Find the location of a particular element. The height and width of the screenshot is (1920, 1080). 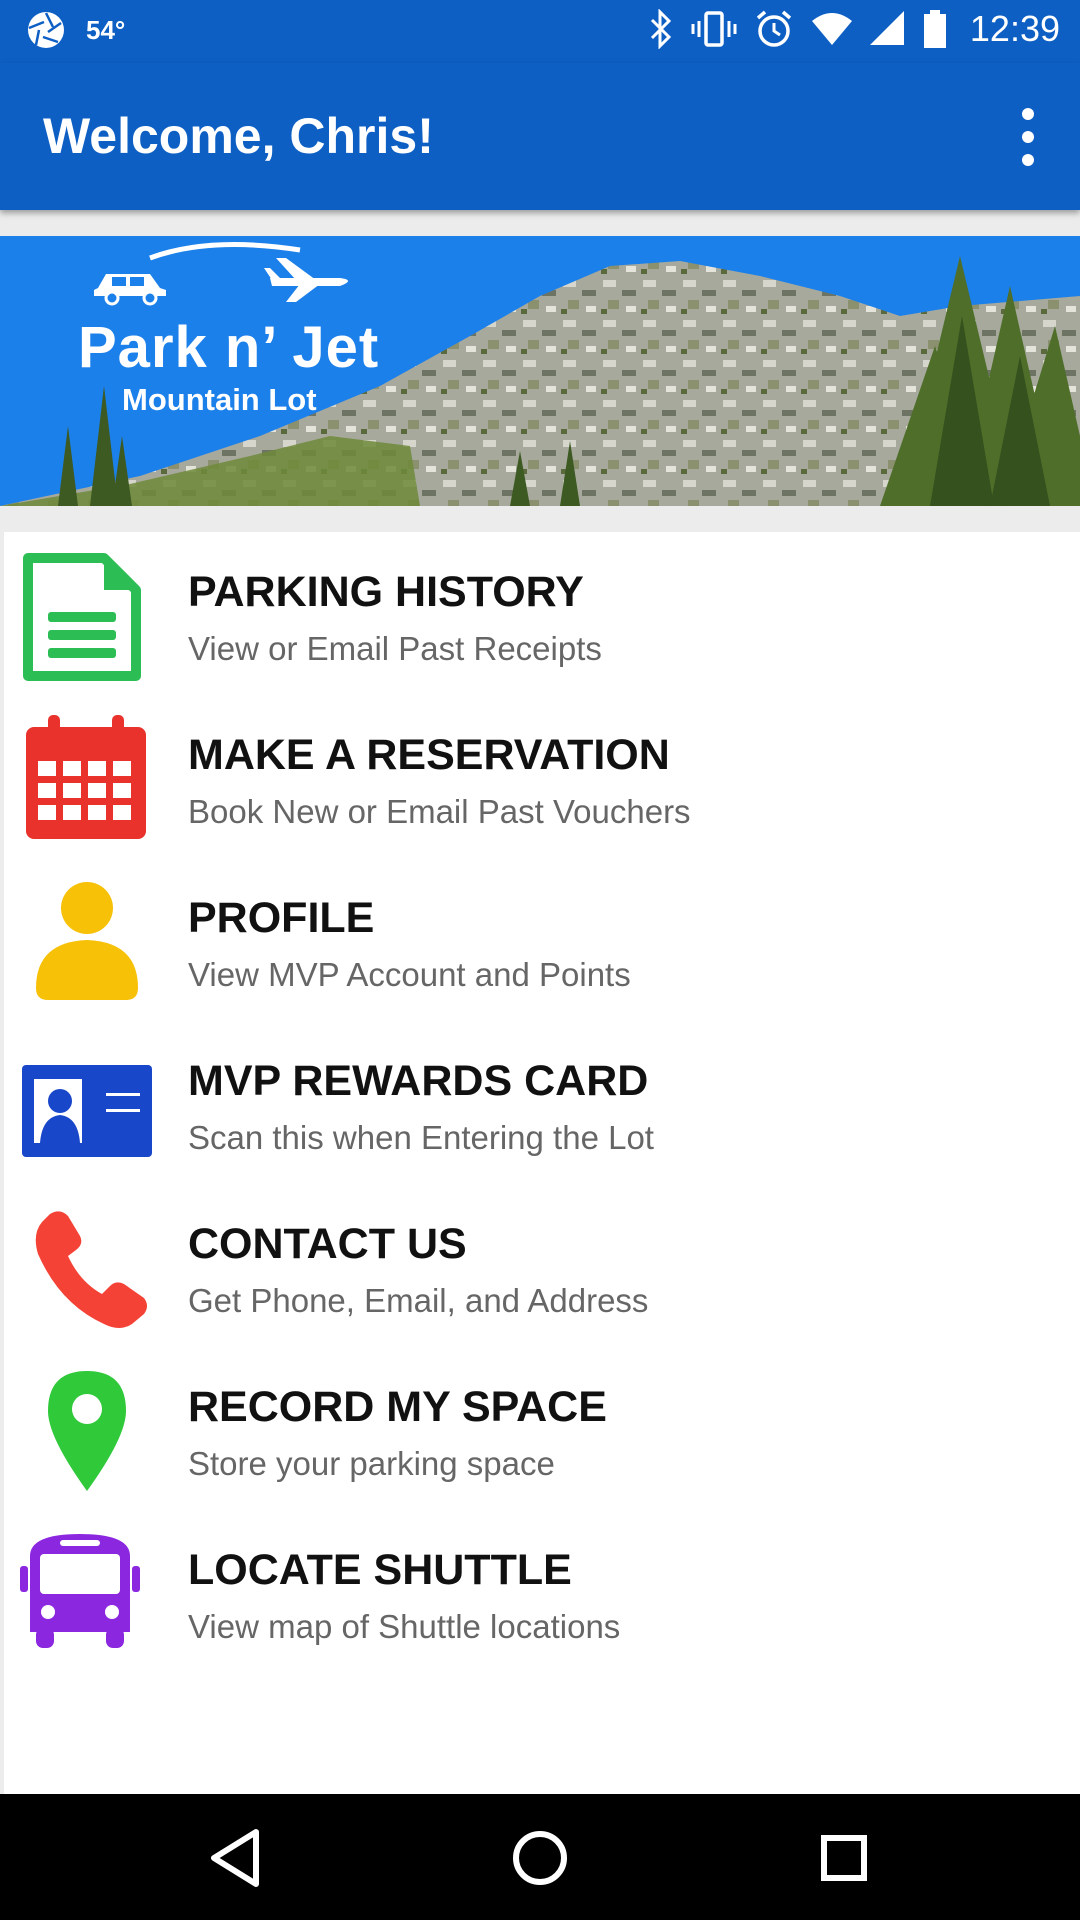

banner: Park n’ Jet Mountain Lot is located at coordinates (540, 371).